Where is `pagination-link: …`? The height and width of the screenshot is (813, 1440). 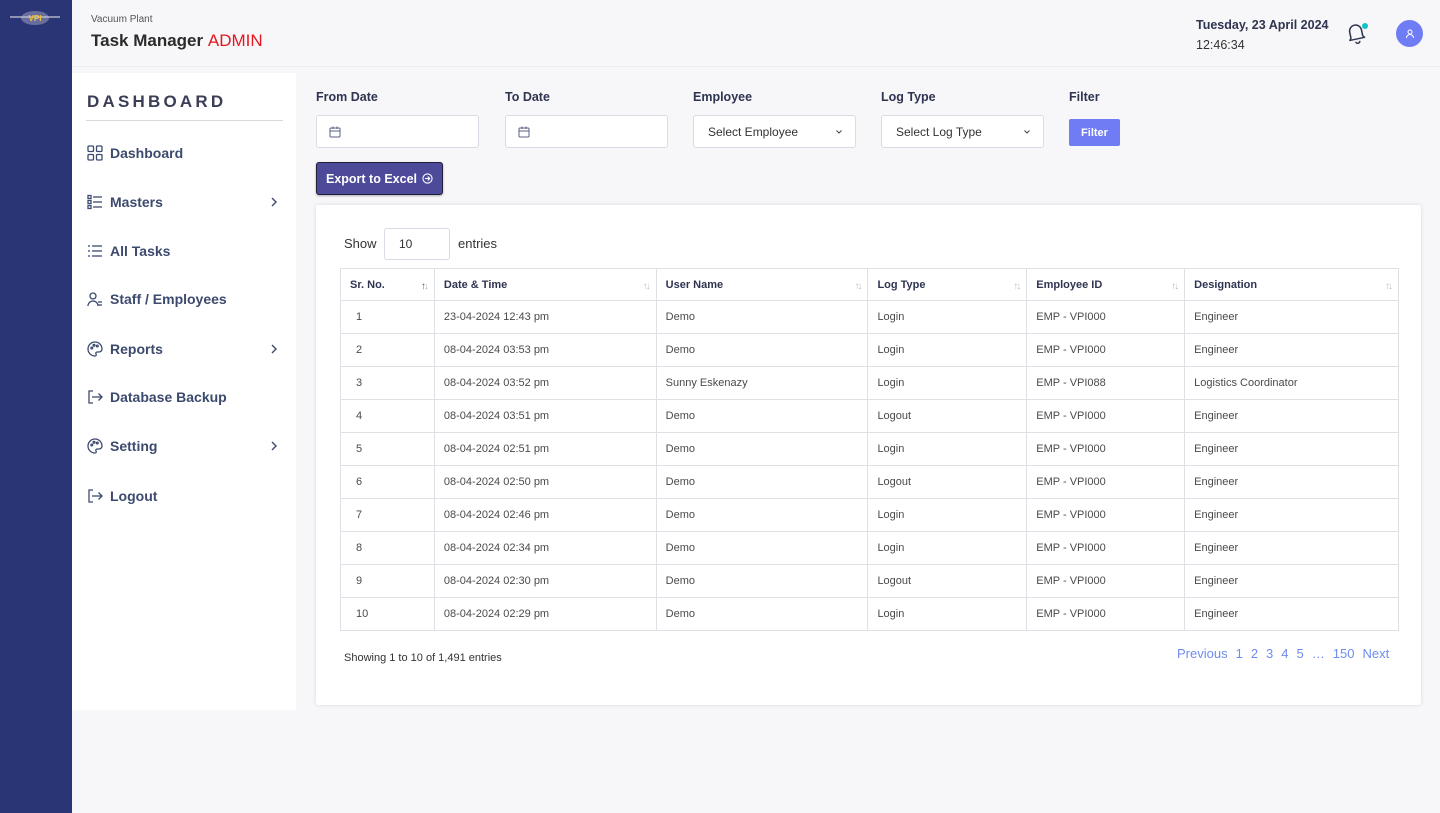
pagination-link: … is located at coordinates (1318, 653).